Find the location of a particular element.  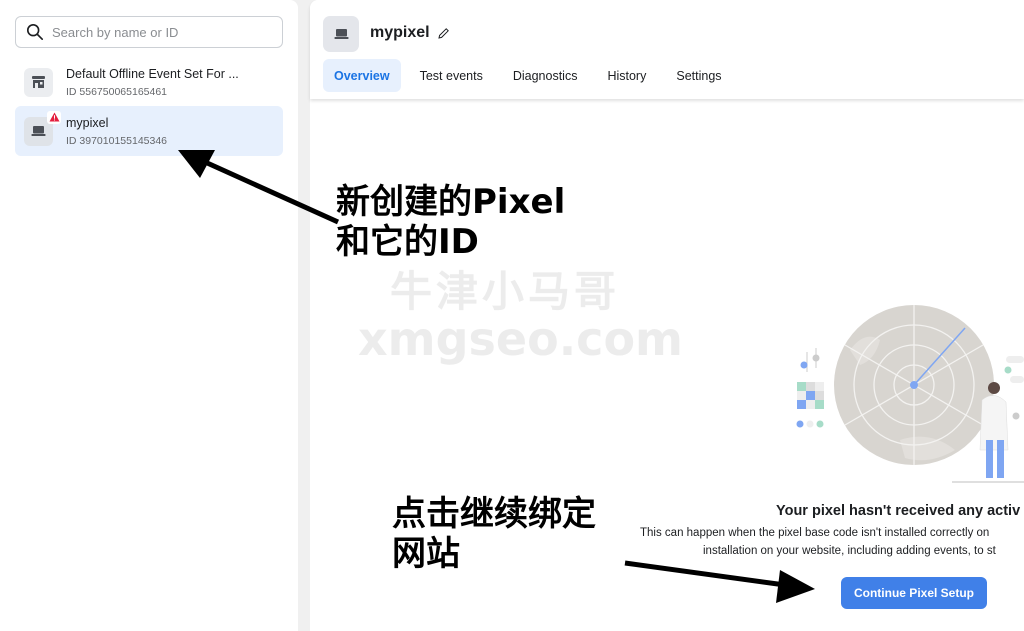

tab-settings: Settings is located at coordinates (698, 75).